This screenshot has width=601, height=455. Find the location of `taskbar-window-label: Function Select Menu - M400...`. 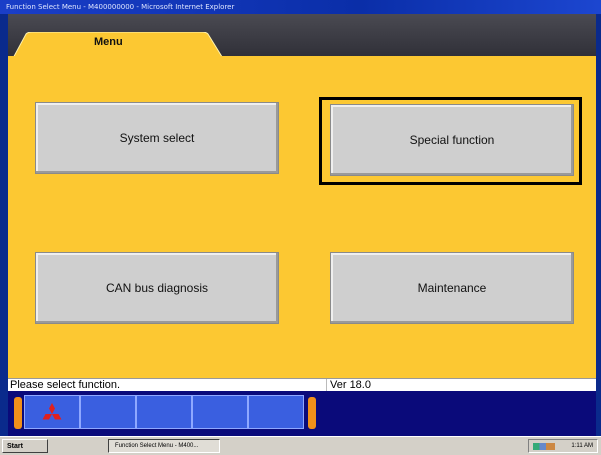

taskbar-window-label: Function Select Menu - M400... is located at coordinates (157, 446).